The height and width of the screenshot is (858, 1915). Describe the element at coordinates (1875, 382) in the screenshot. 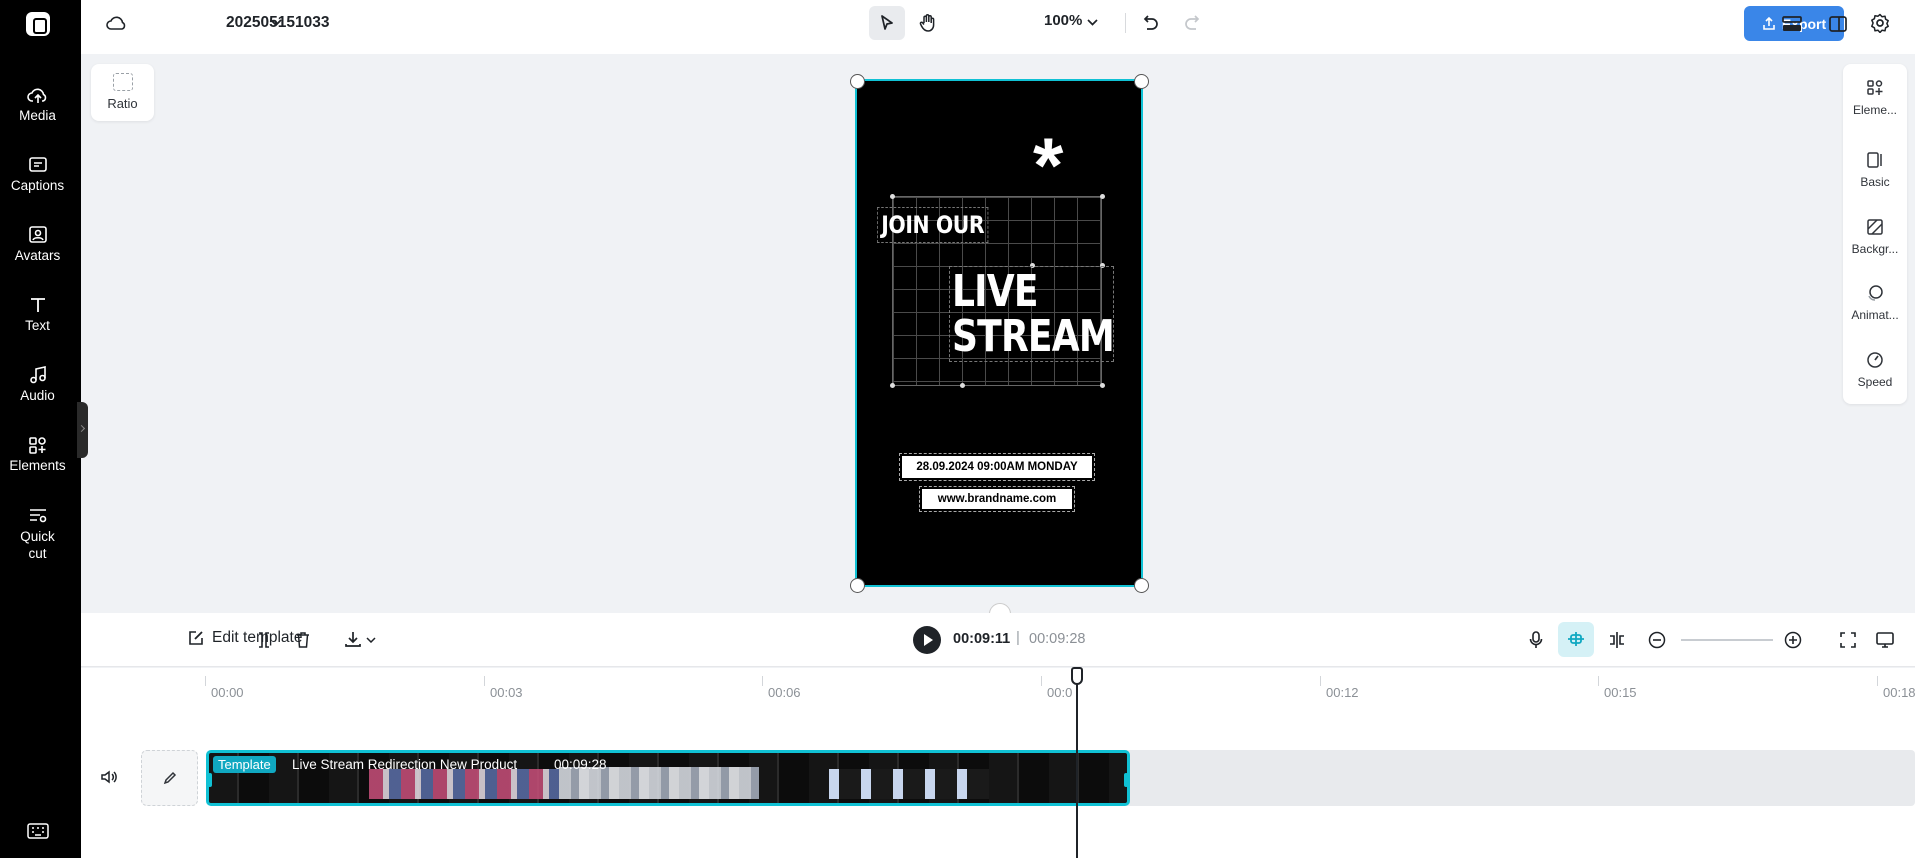

I see `panel-item-label: Speed` at that location.